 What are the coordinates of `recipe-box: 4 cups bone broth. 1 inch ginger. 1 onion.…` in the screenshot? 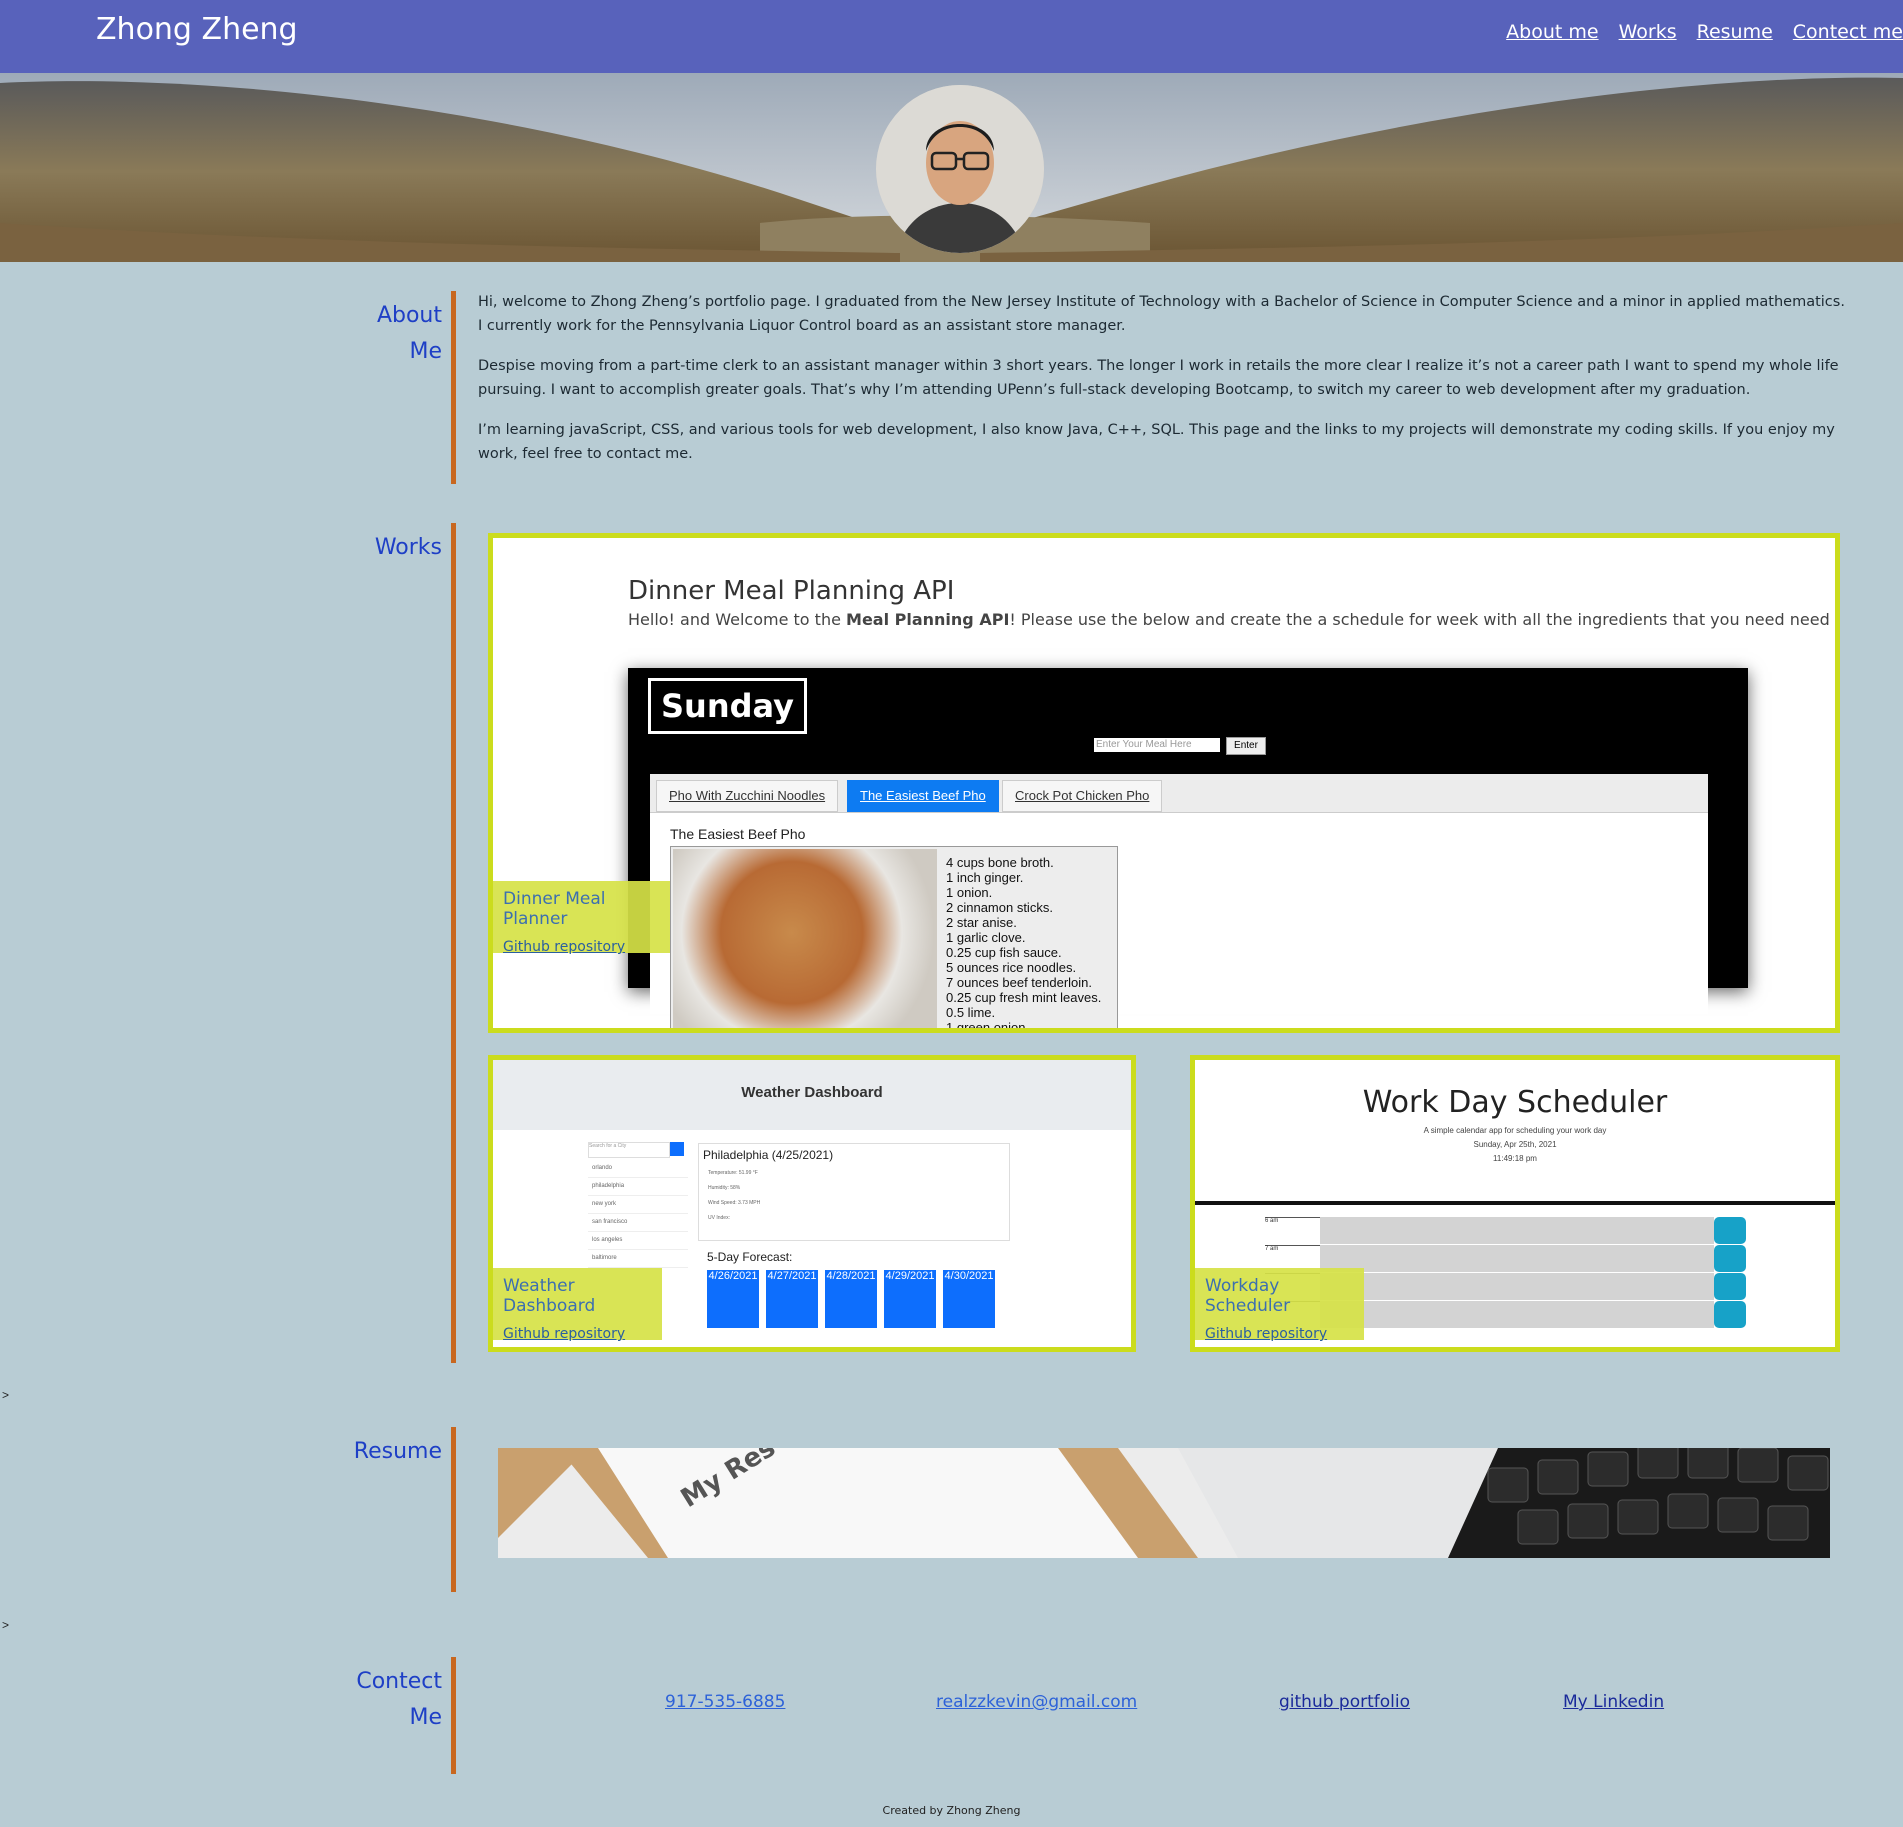 It's located at (894, 937).